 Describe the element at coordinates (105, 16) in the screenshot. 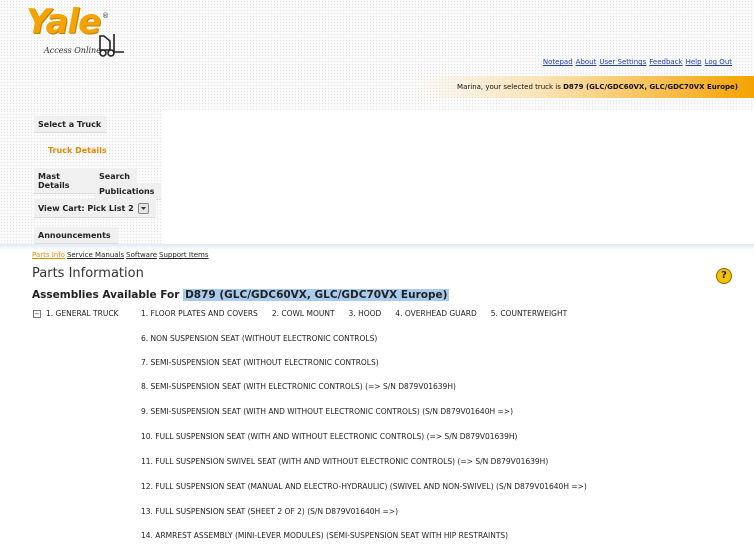

I see `logo-registered: ®` at that location.